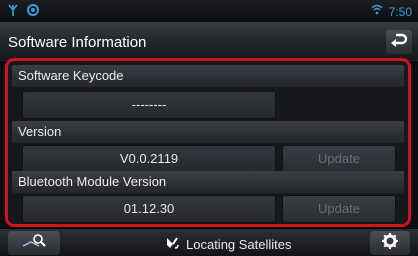 Image resolution: width=418 pixels, height=256 pixels. What do you see at coordinates (208, 182) in the screenshot?
I see `bluetooth-module-version-label: Bluetooth Module Version` at bounding box center [208, 182].